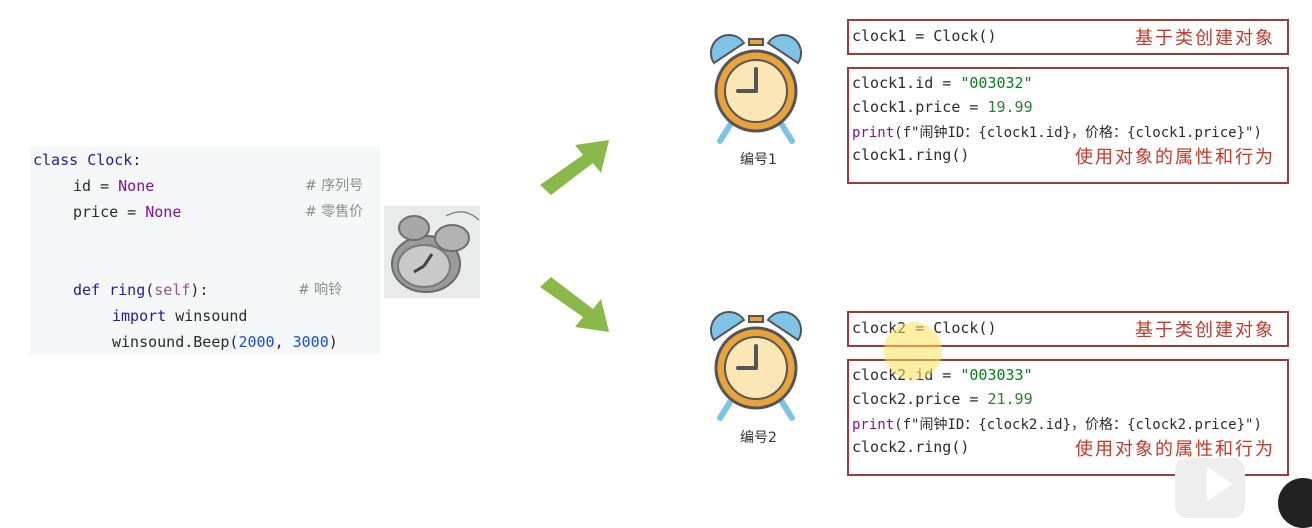  Describe the element at coordinates (924, 36) in the screenshot. I see `clock1-create-code: clock1 = Clock()` at that location.